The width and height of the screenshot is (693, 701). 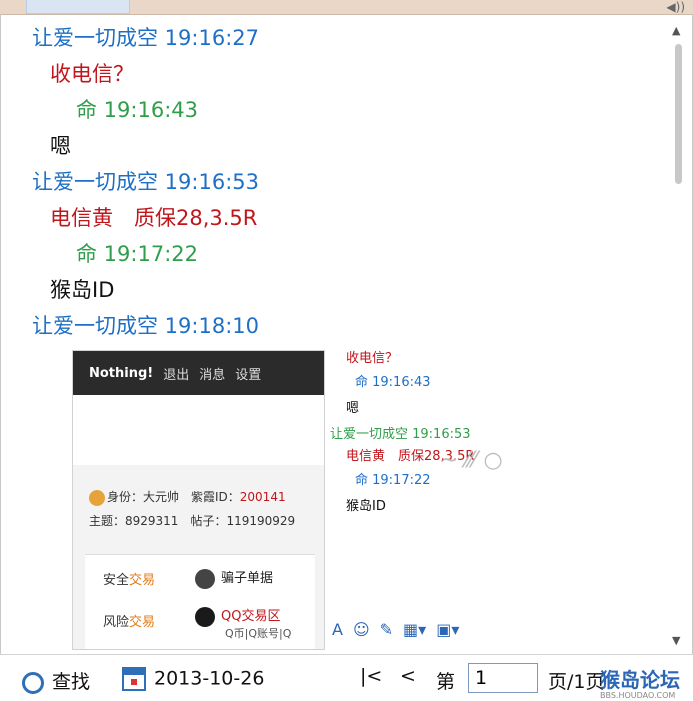 What do you see at coordinates (676, 30) in the screenshot?
I see `scroll-up-icon: ▲` at bounding box center [676, 30].